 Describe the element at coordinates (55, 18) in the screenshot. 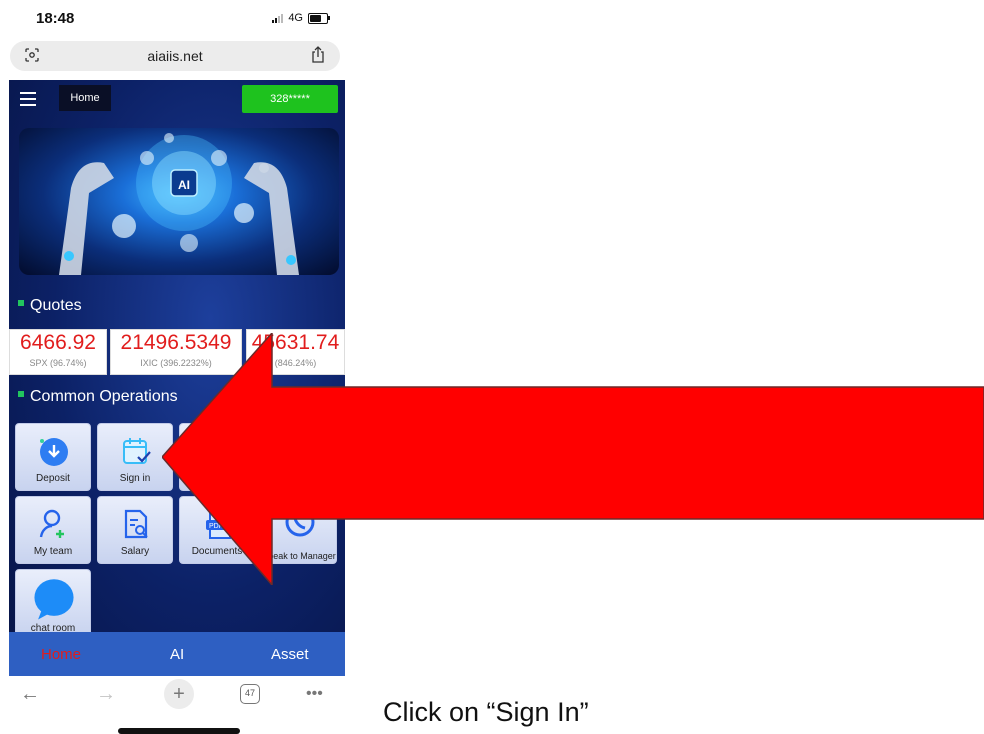

I see `status-time: 18:48` at that location.